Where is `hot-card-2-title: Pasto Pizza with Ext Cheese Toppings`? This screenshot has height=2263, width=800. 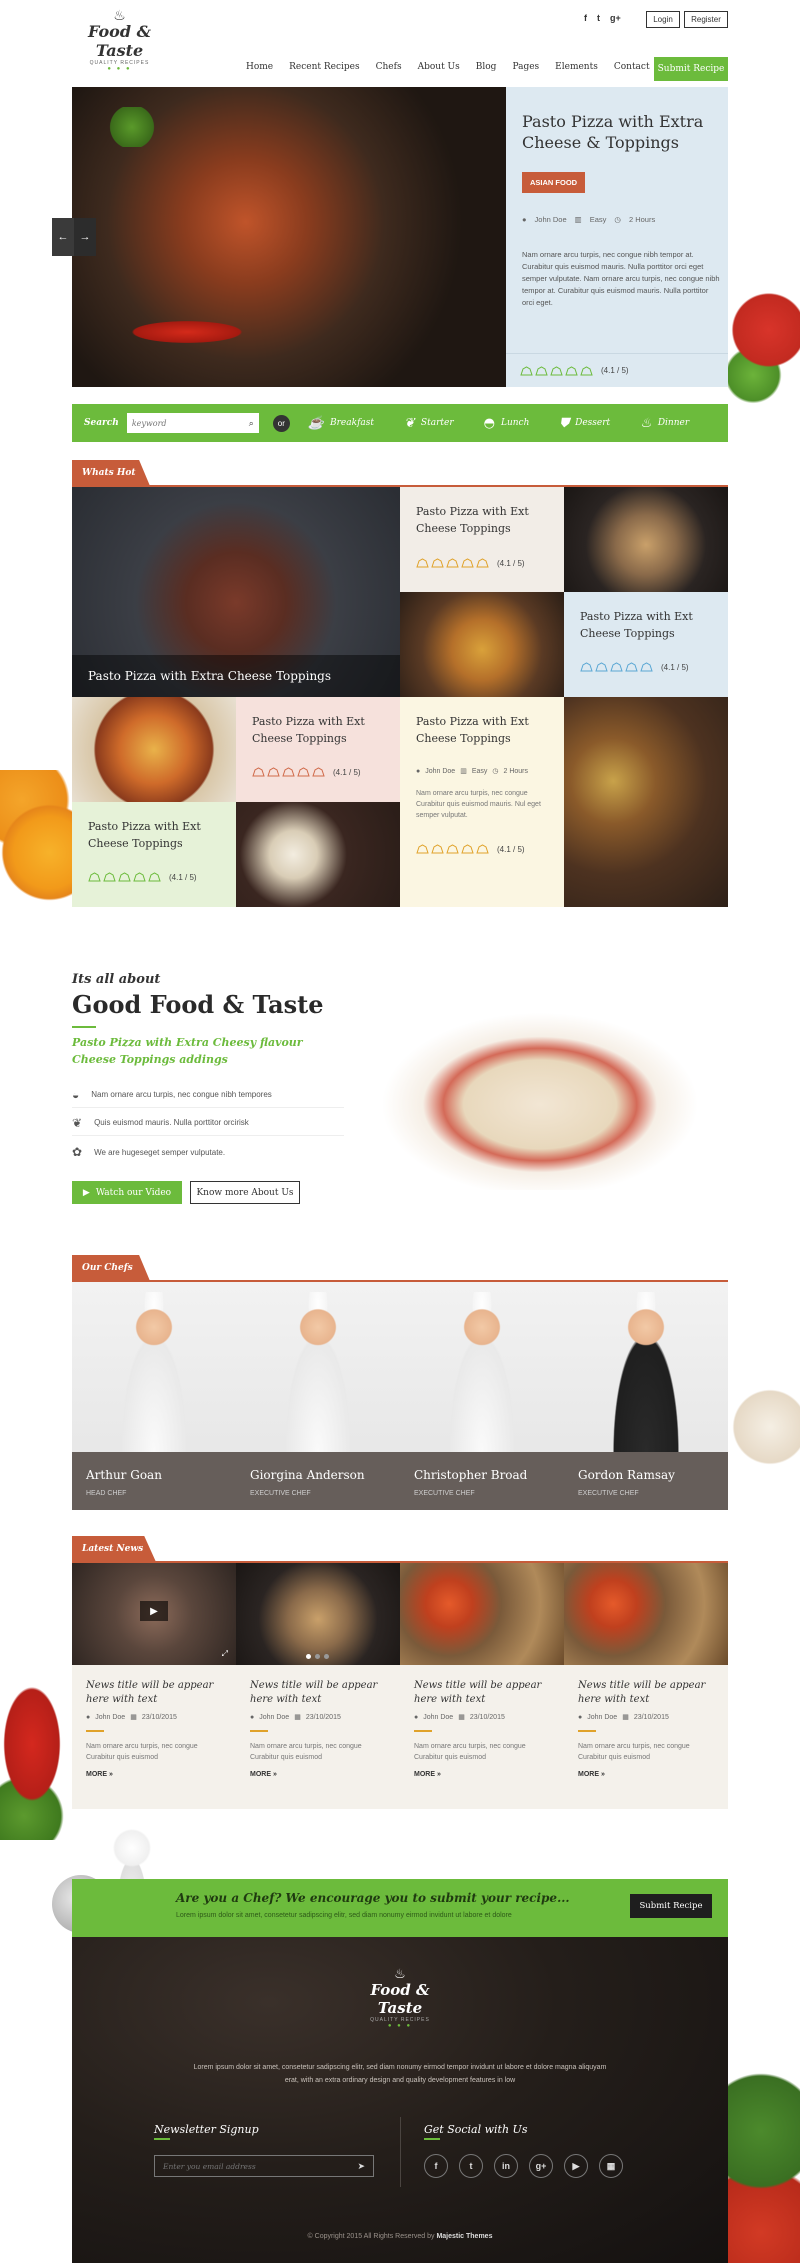
hot-card-2-title: Pasto Pizza with Ext Cheese Toppings is located at coordinates (645, 625).